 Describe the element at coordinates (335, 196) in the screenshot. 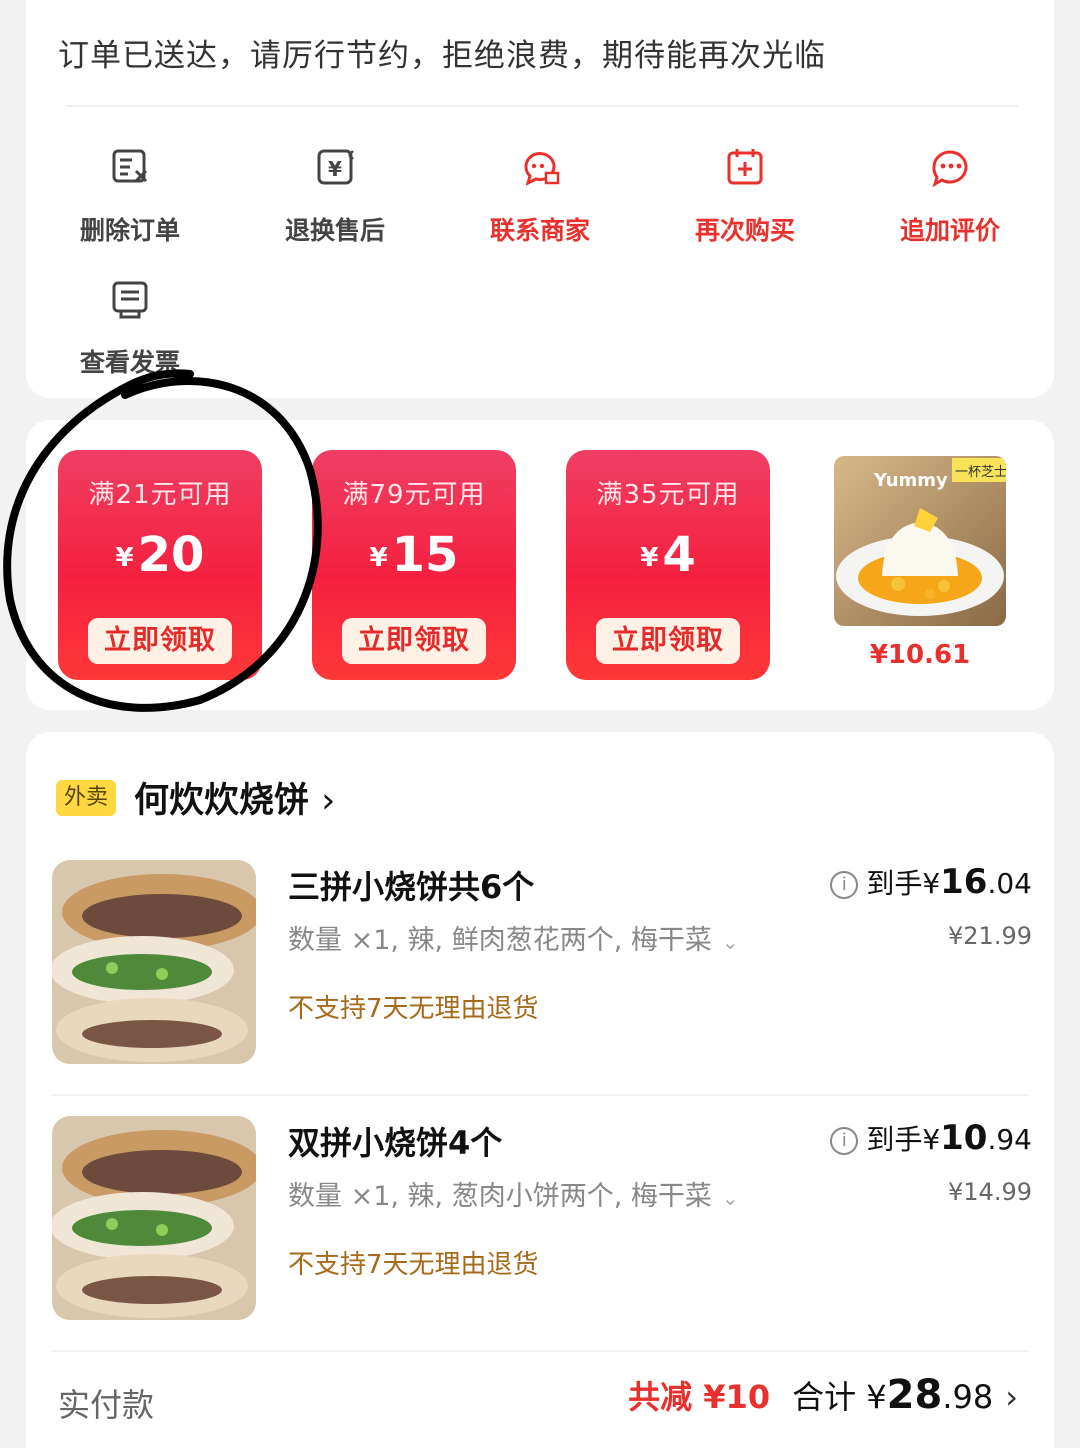

I see `return-exchange-button: ¥ 退换售后` at that location.